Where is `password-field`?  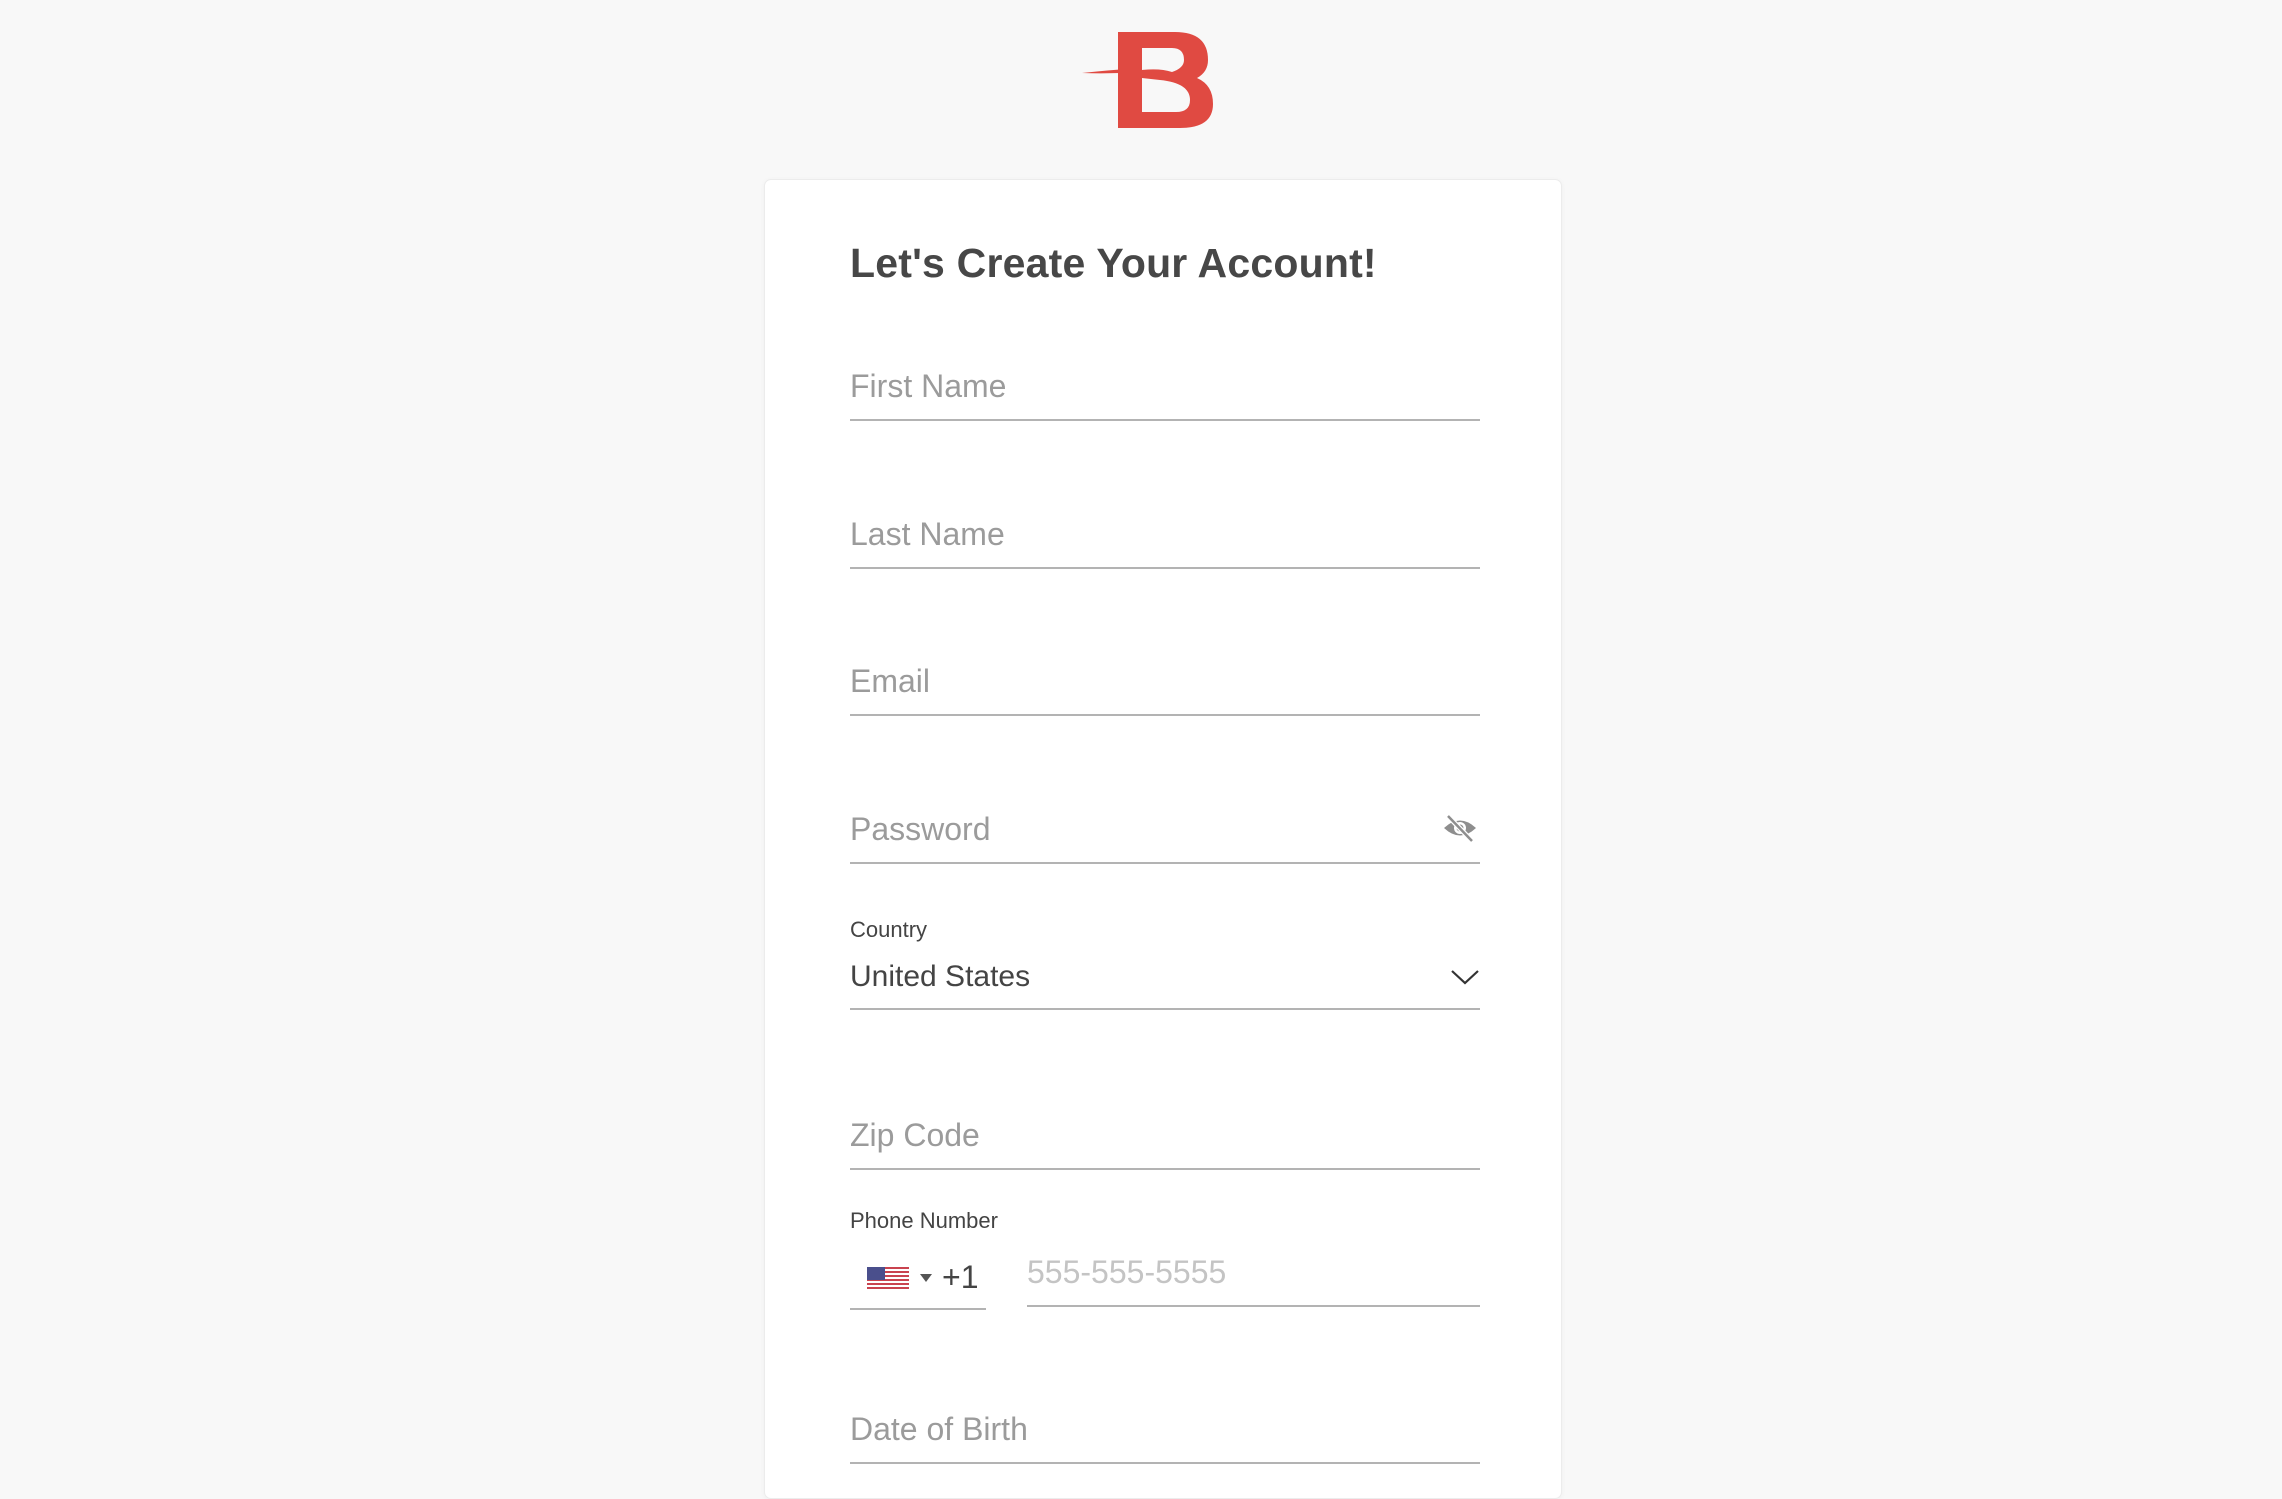
password-field is located at coordinates (1165, 837).